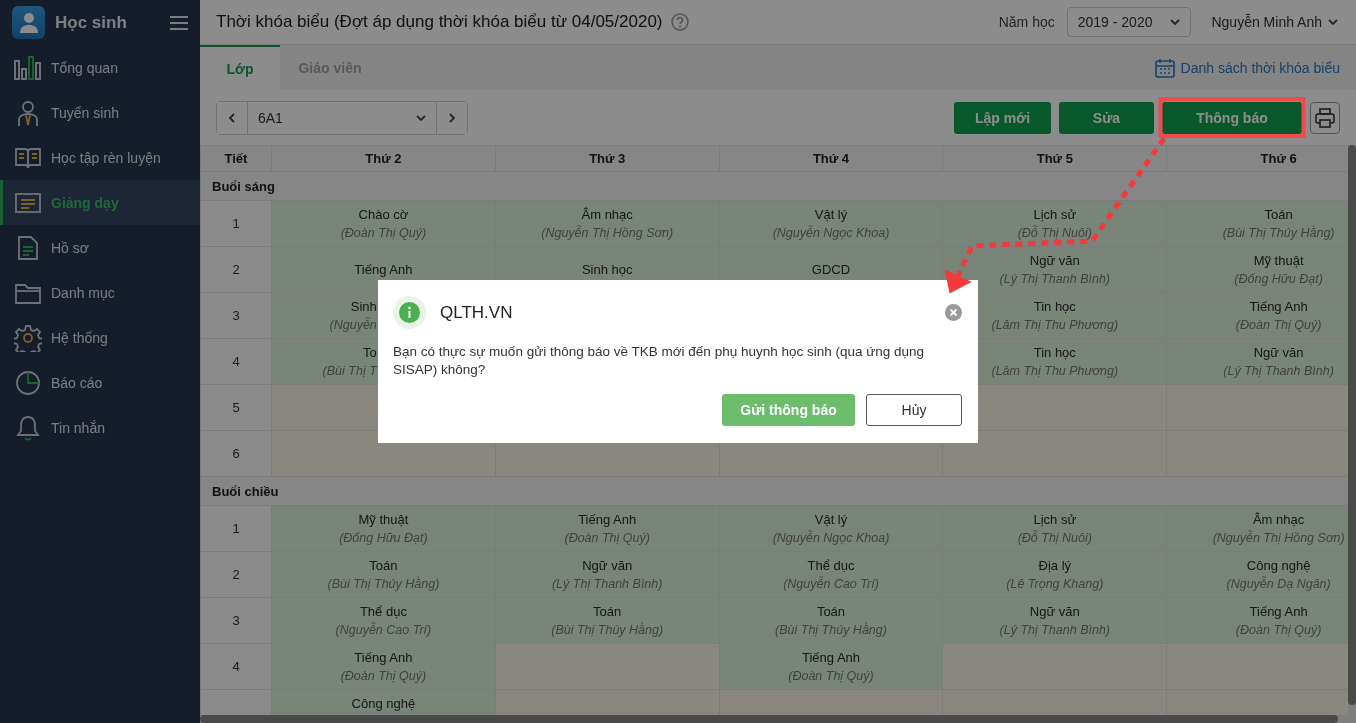 This screenshot has height=723, width=1356. Describe the element at coordinates (236, 158) in the screenshot. I see `column-header: Tiết` at that location.